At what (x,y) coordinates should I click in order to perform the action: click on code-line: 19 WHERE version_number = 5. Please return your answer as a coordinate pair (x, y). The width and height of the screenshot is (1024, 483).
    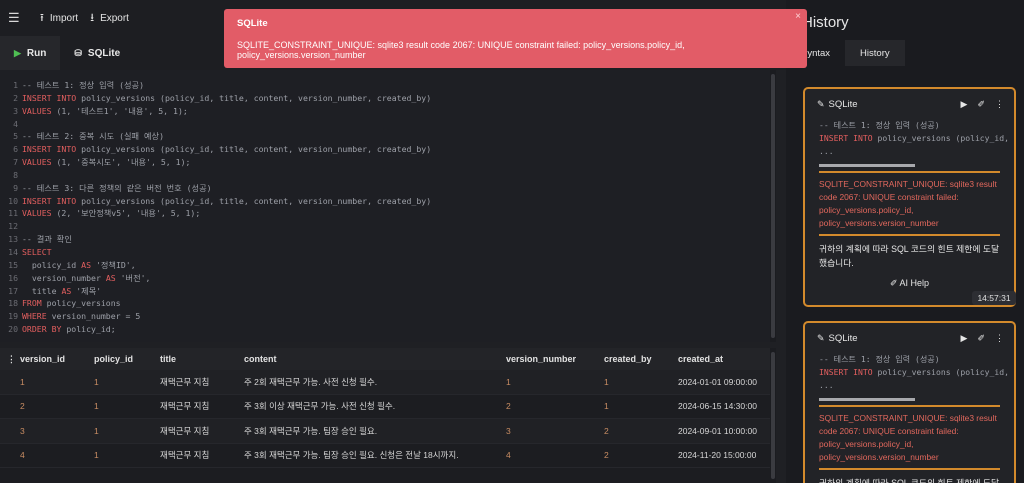
    Looking at the image, I should click on (385, 316).